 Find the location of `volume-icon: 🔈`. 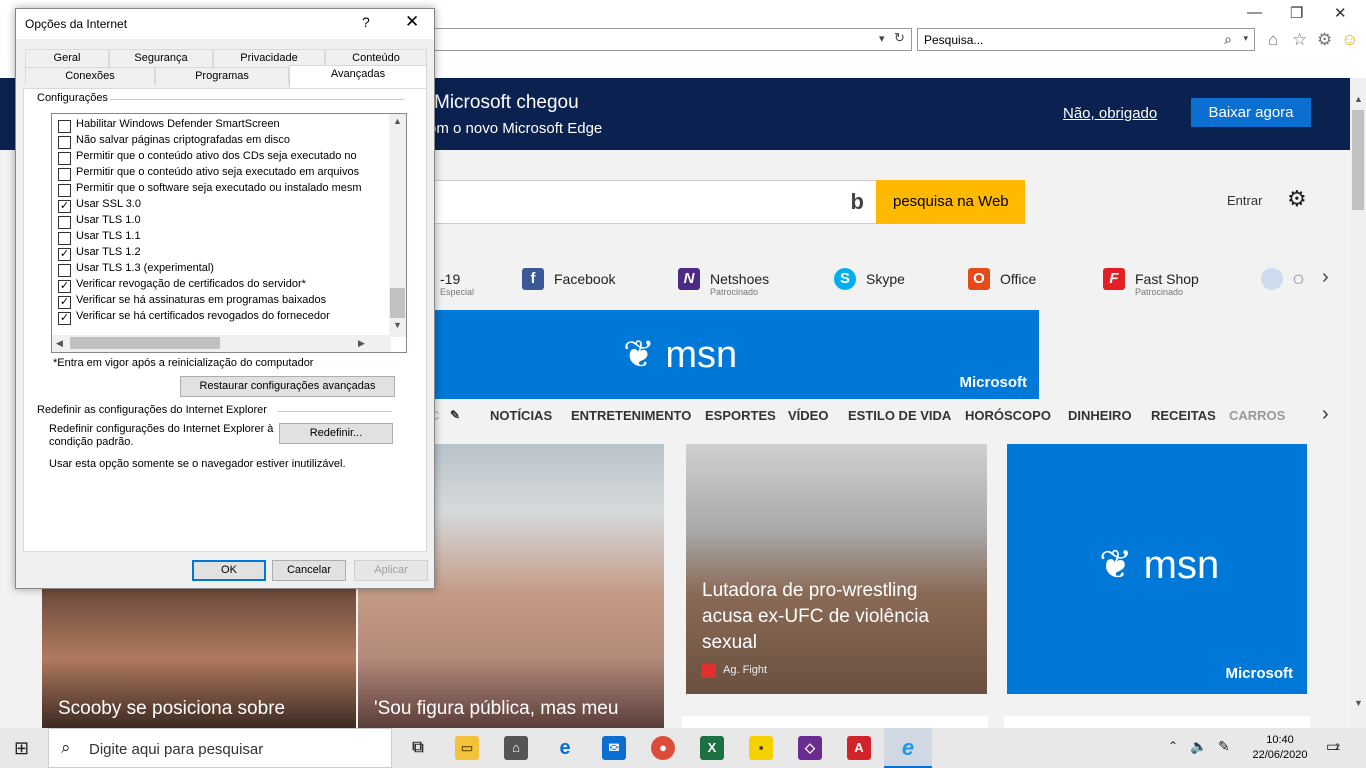

volume-icon: 🔈 is located at coordinates (1198, 746).